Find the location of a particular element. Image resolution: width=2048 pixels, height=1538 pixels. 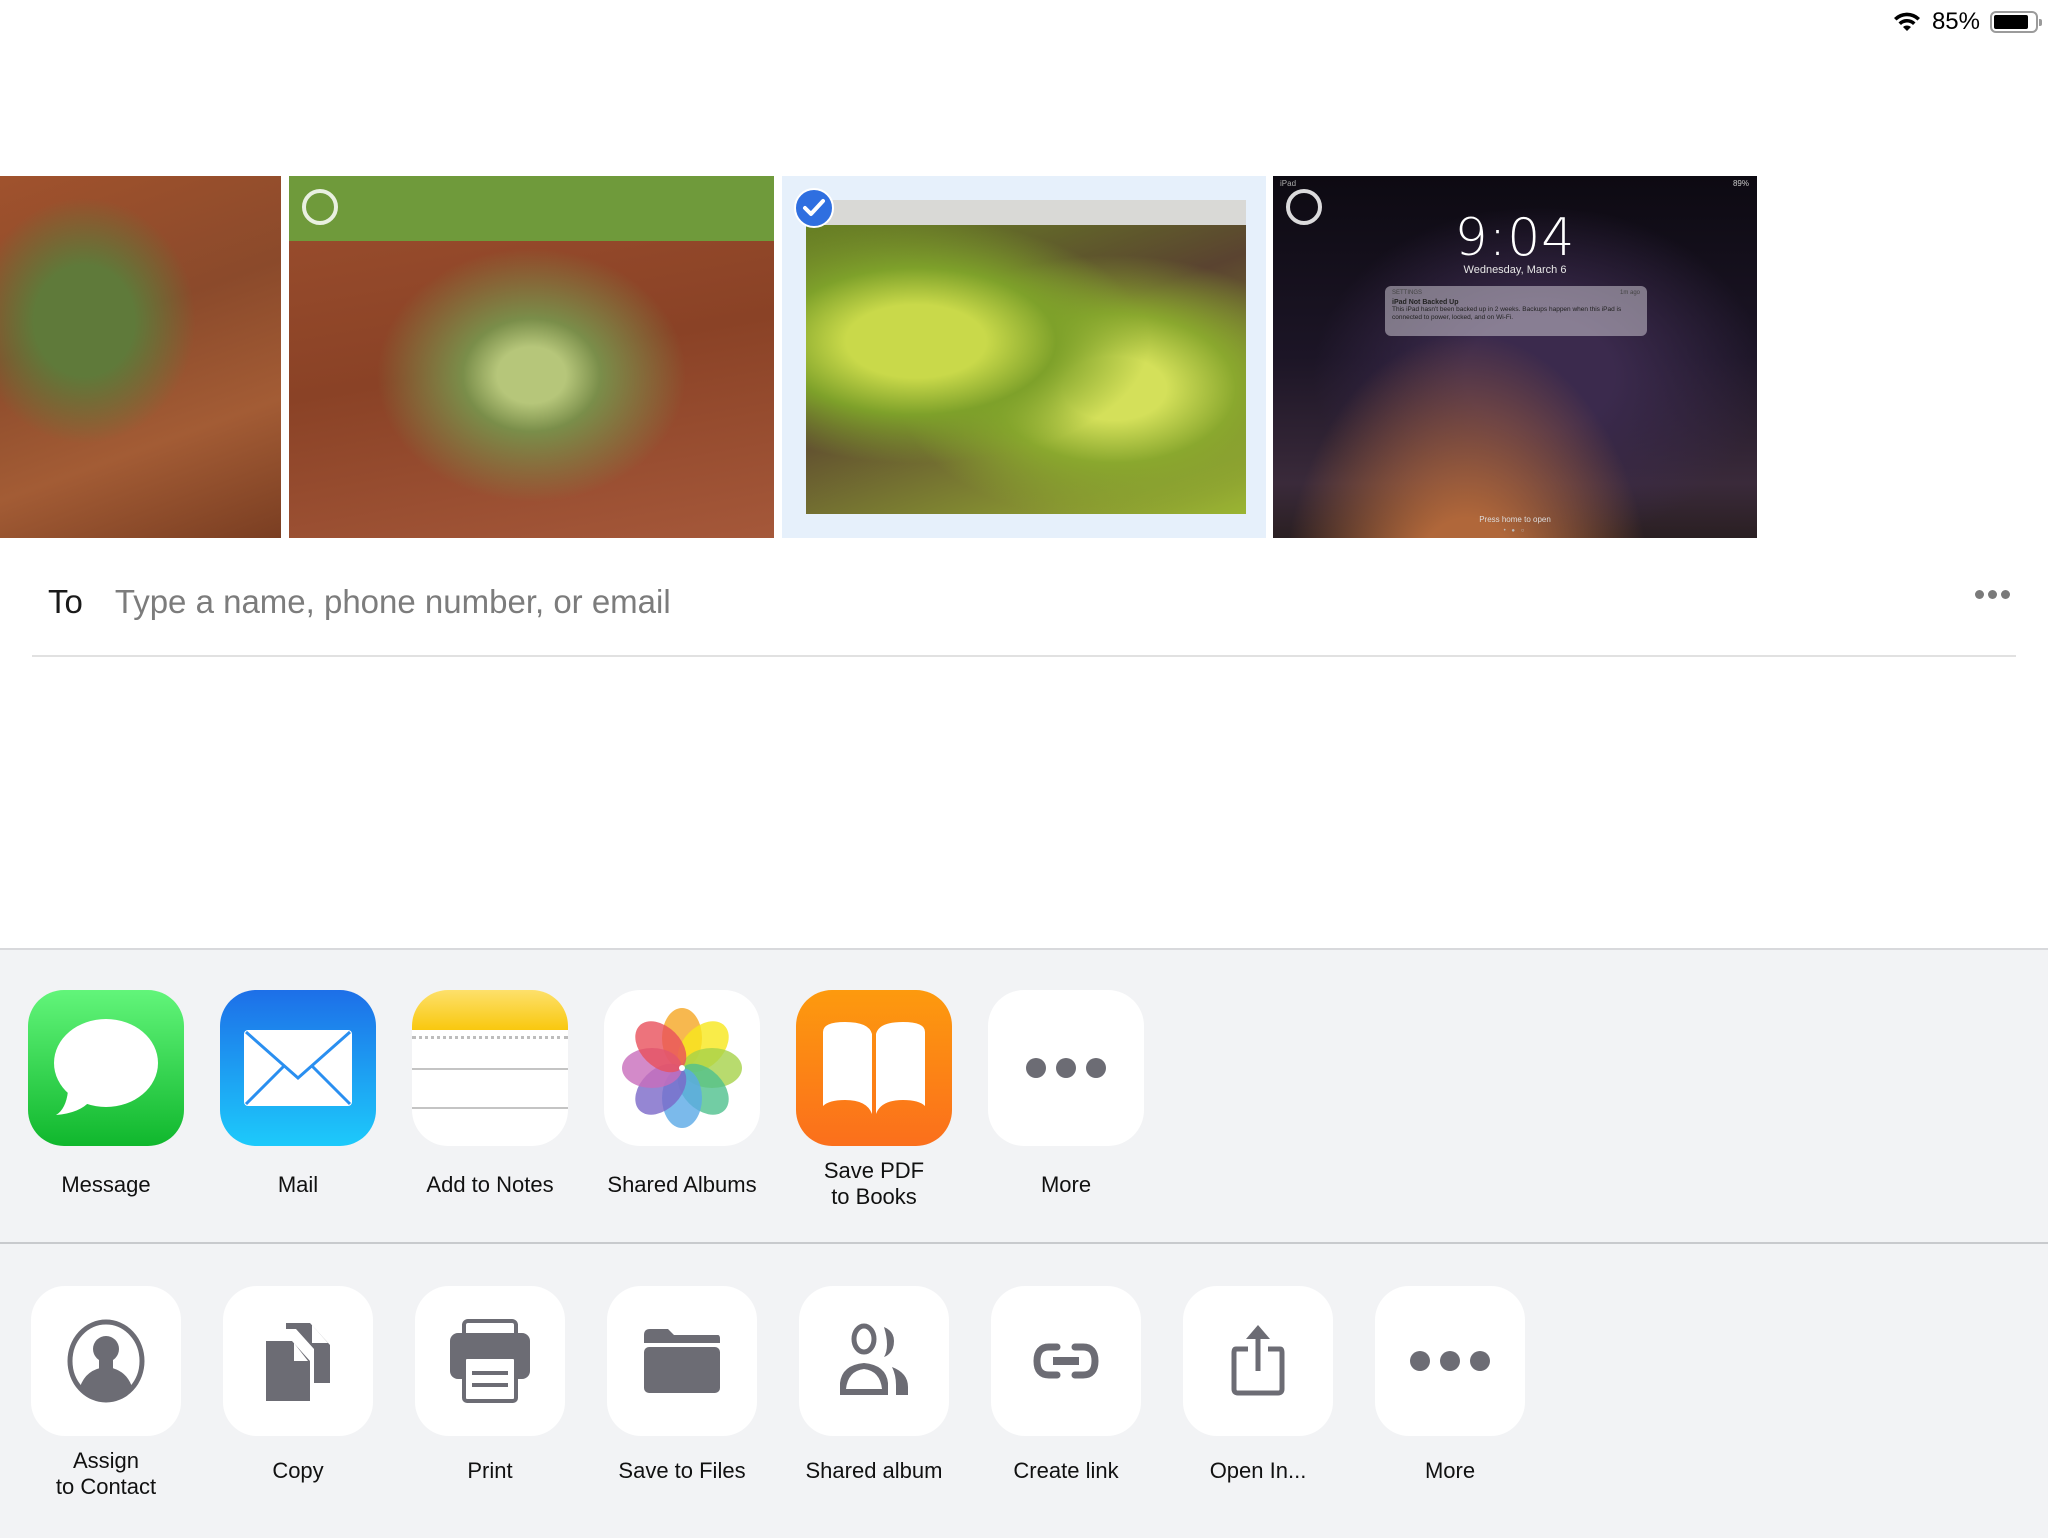

share-app-label: Add to Notes is located at coordinates (490, 1184).